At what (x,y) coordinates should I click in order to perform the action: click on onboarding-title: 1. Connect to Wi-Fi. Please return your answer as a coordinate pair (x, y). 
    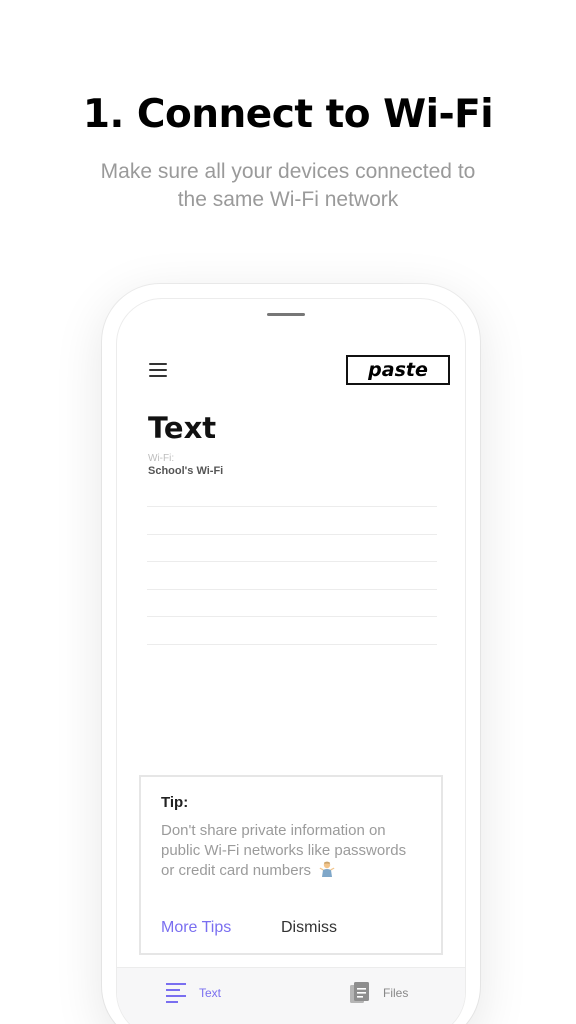
    Looking at the image, I should click on (288, 114).